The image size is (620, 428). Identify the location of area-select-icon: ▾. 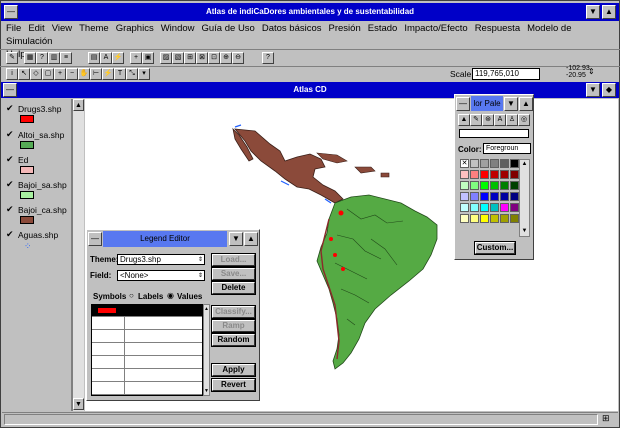
(144, 74).